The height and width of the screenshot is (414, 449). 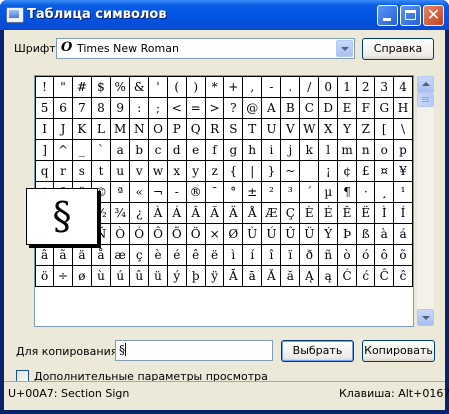 What do you see at coordinates (214, 255) in the screenshot?
I see `character-cell: ë` at bounding box center [214, 255].